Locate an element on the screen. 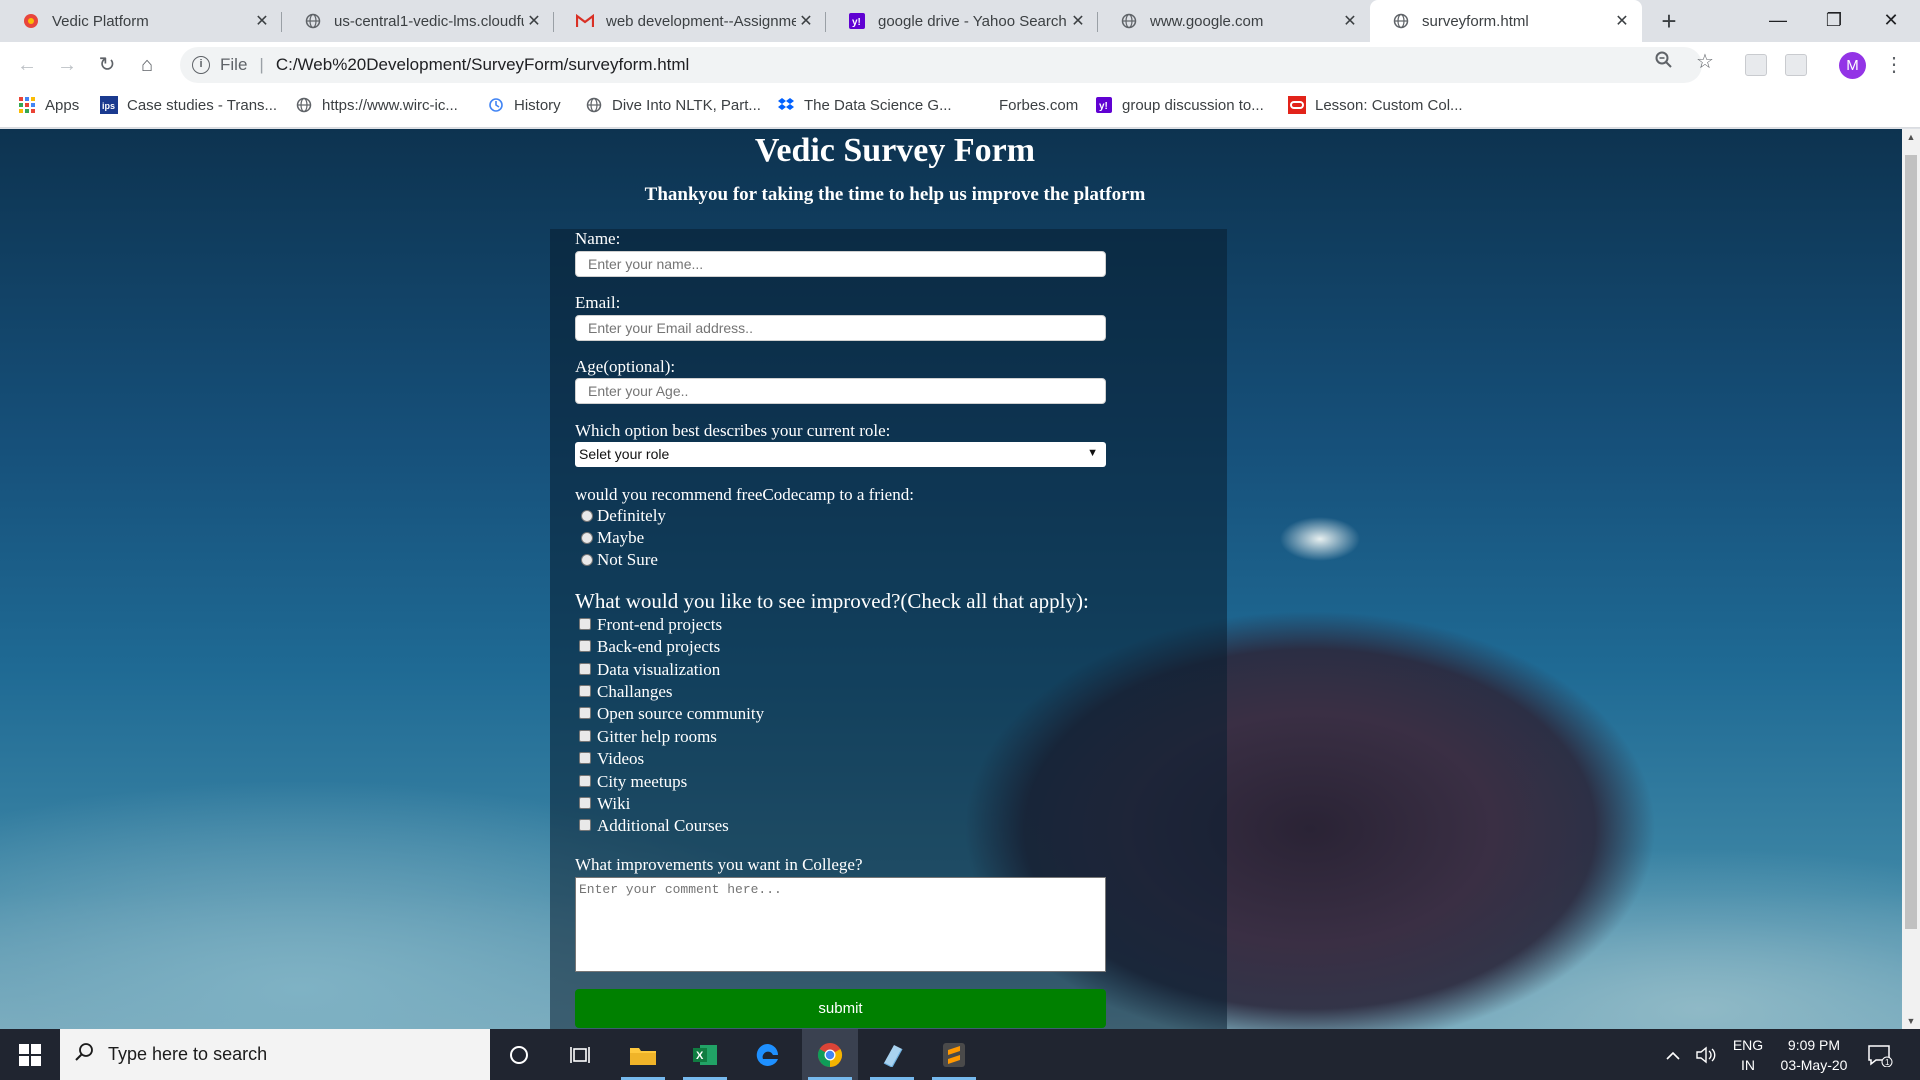  profile-avatar: M is located at coordinates (1852, 65).